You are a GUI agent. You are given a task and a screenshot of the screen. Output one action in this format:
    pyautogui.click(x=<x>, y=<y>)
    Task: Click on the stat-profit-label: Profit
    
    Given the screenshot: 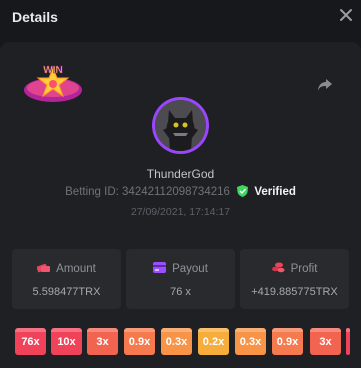 What is the action you would take?
    pyautogui.click(x=304, y=269)
    